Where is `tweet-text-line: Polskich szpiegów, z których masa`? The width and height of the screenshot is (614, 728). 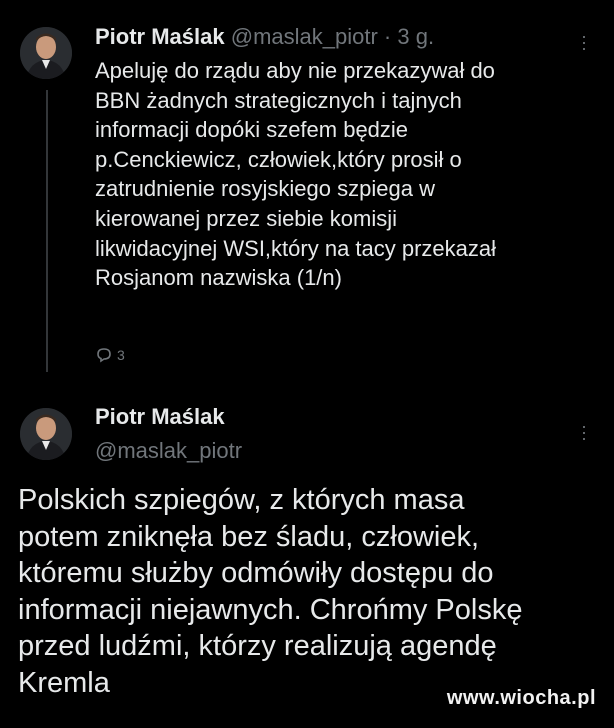
tweet-text-line: Polskich szpiegów, z których masa is located at coordinates (241, 500).